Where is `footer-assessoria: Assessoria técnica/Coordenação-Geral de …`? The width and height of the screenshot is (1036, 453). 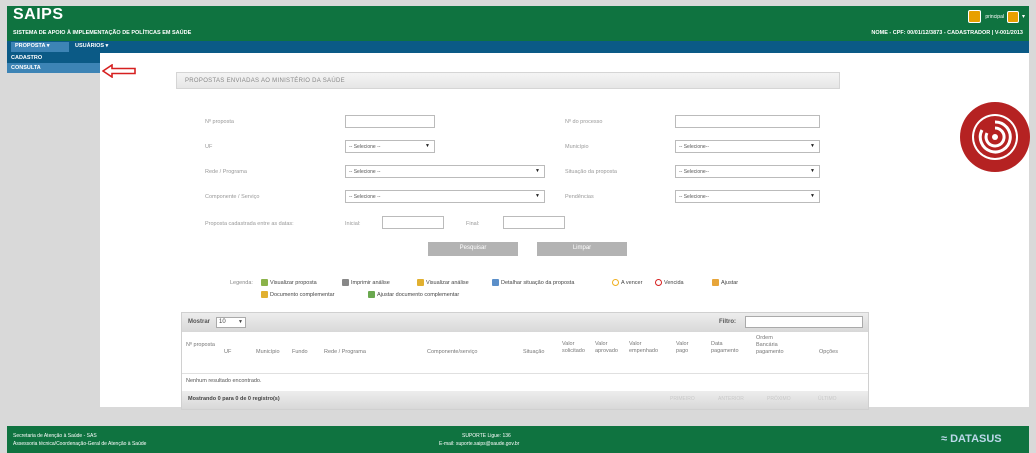
footer-assessoria: Assessoria técnica/Coordenação-Geral de … is located at coordinates (80, 444).